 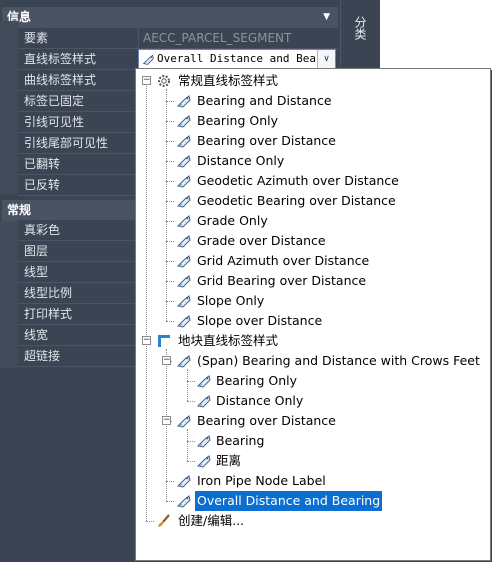 What do you see at coordinates (78, 356) in the screenshot?
I see `property-name: 超链接` at bounding box center [78, 356].